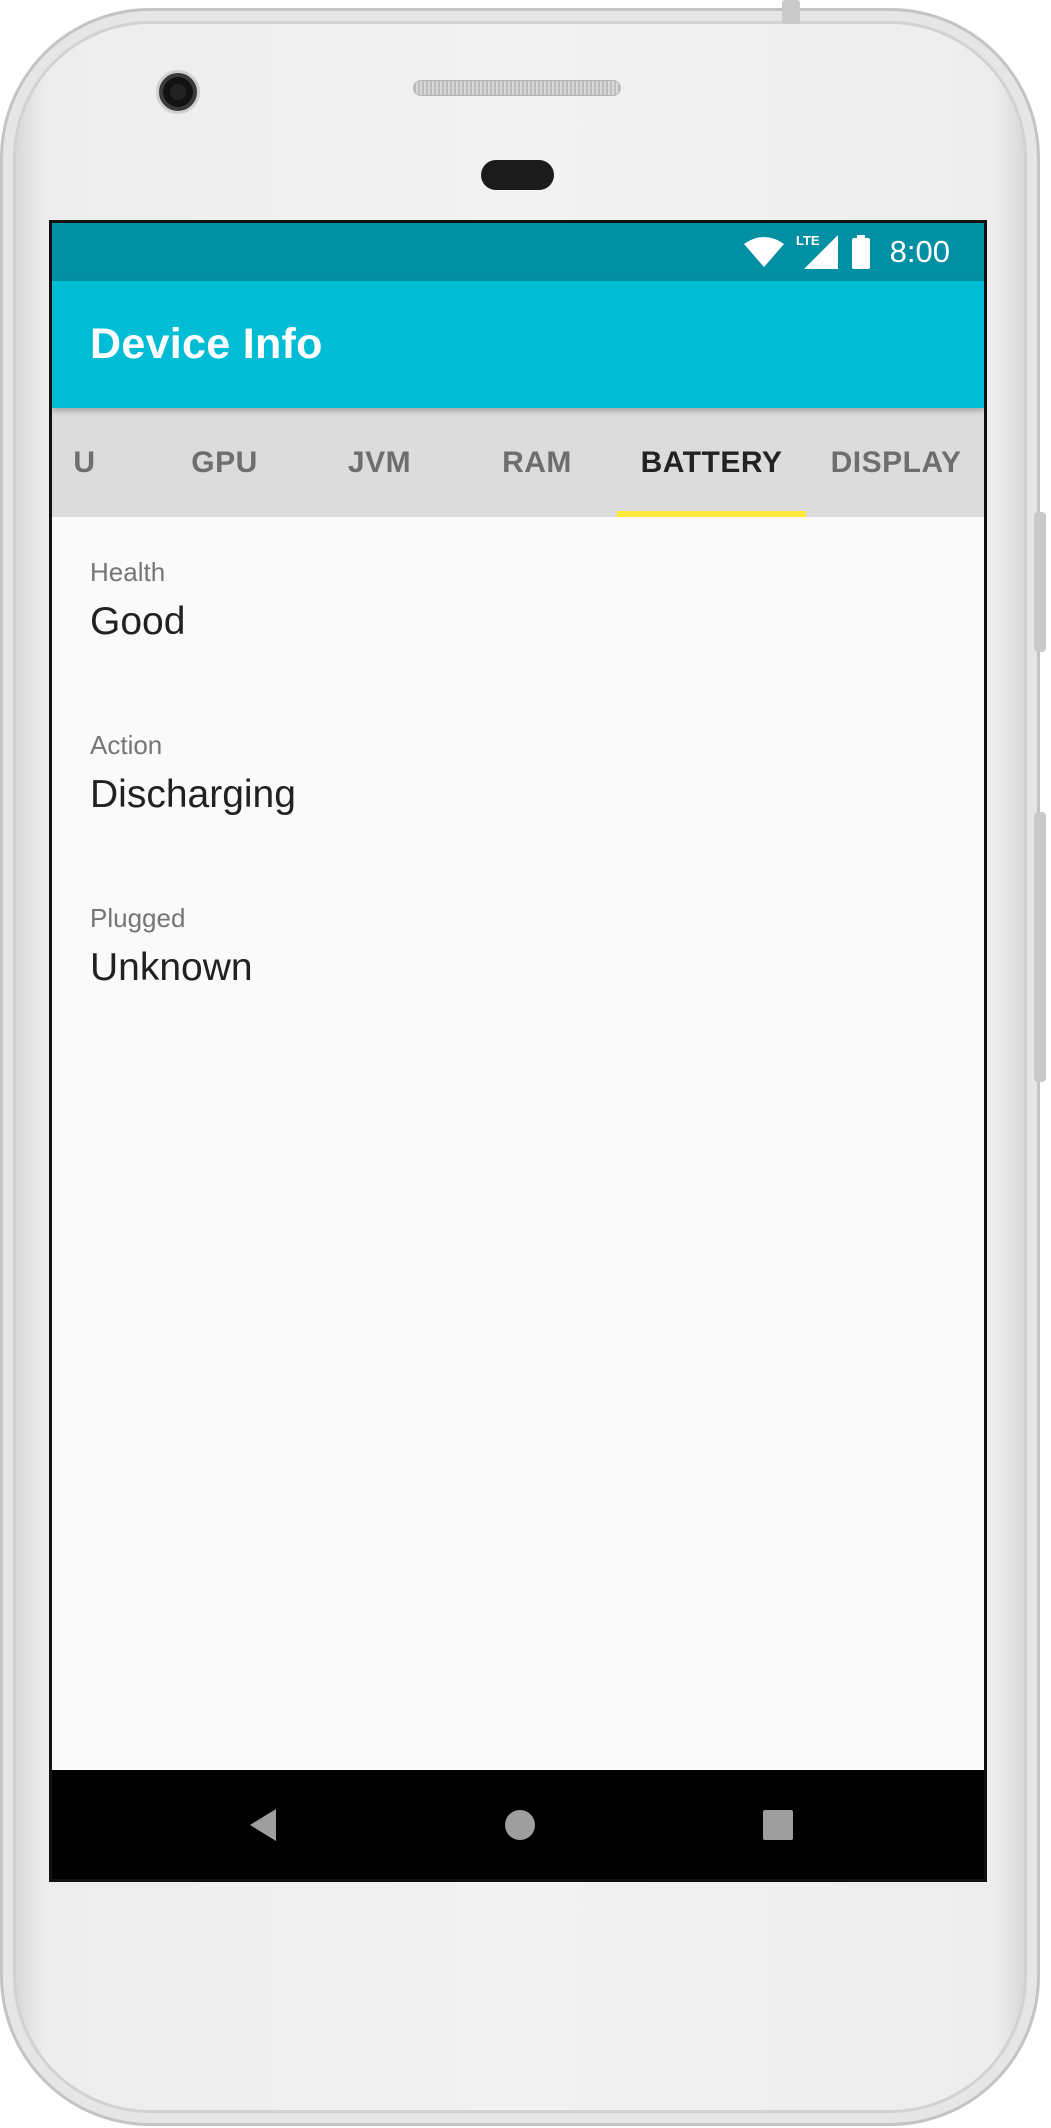 The width and height of the screenshot is (1051, 2128). I want to click on tab-display: DISPLAY, so click(895, 462).